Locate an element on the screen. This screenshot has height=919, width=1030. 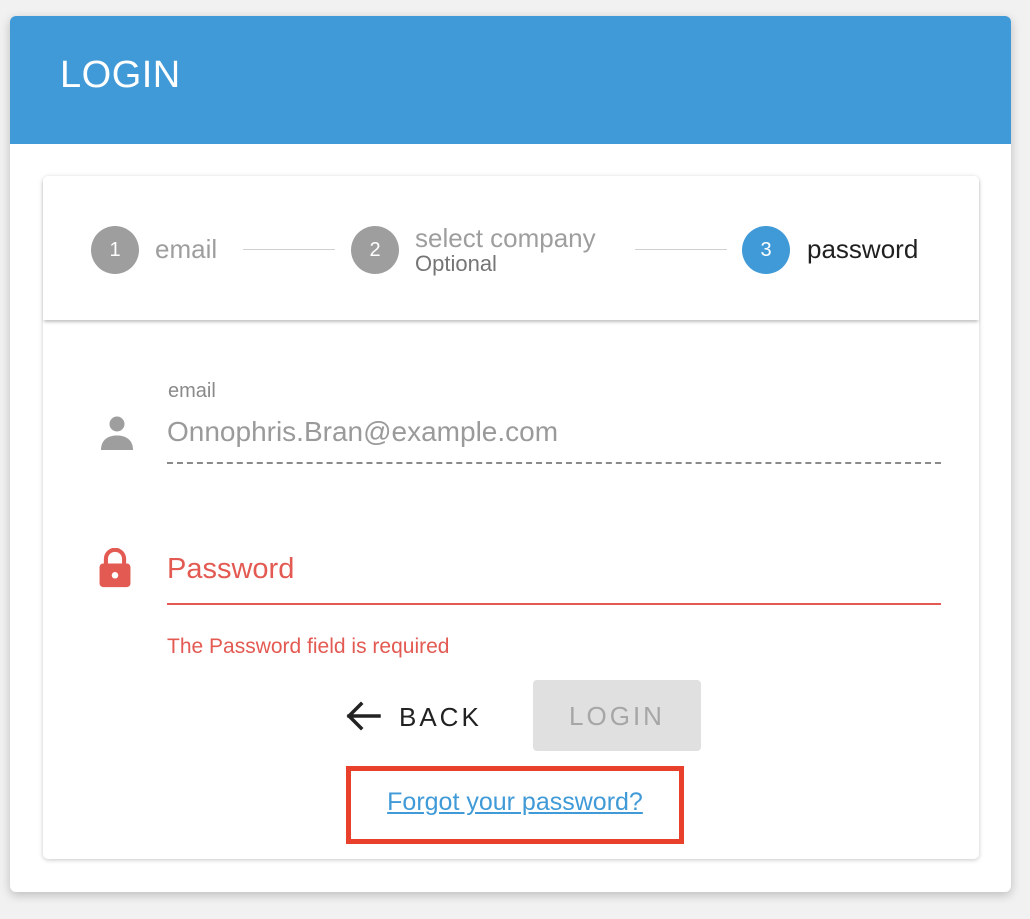
password-error: The Password field is required is located at coordinates (308, 646).